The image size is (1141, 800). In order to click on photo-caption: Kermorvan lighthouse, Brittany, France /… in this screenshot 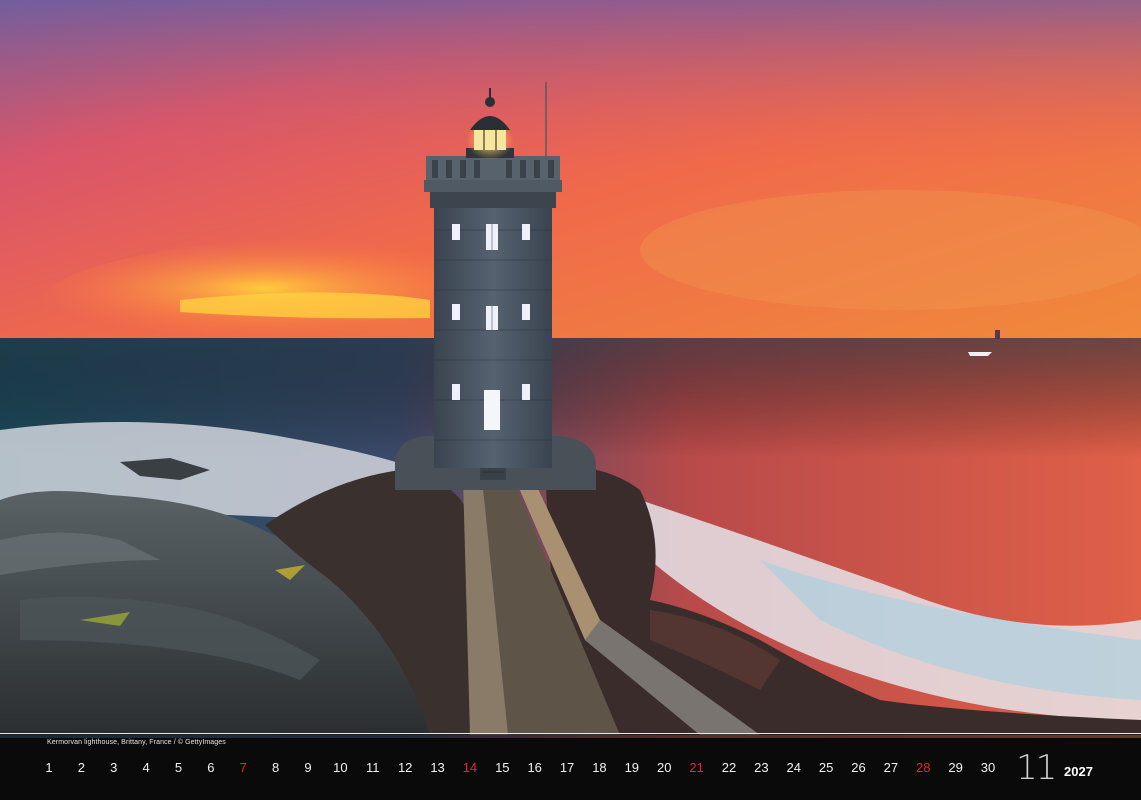, I will do `click(136, 742)`.